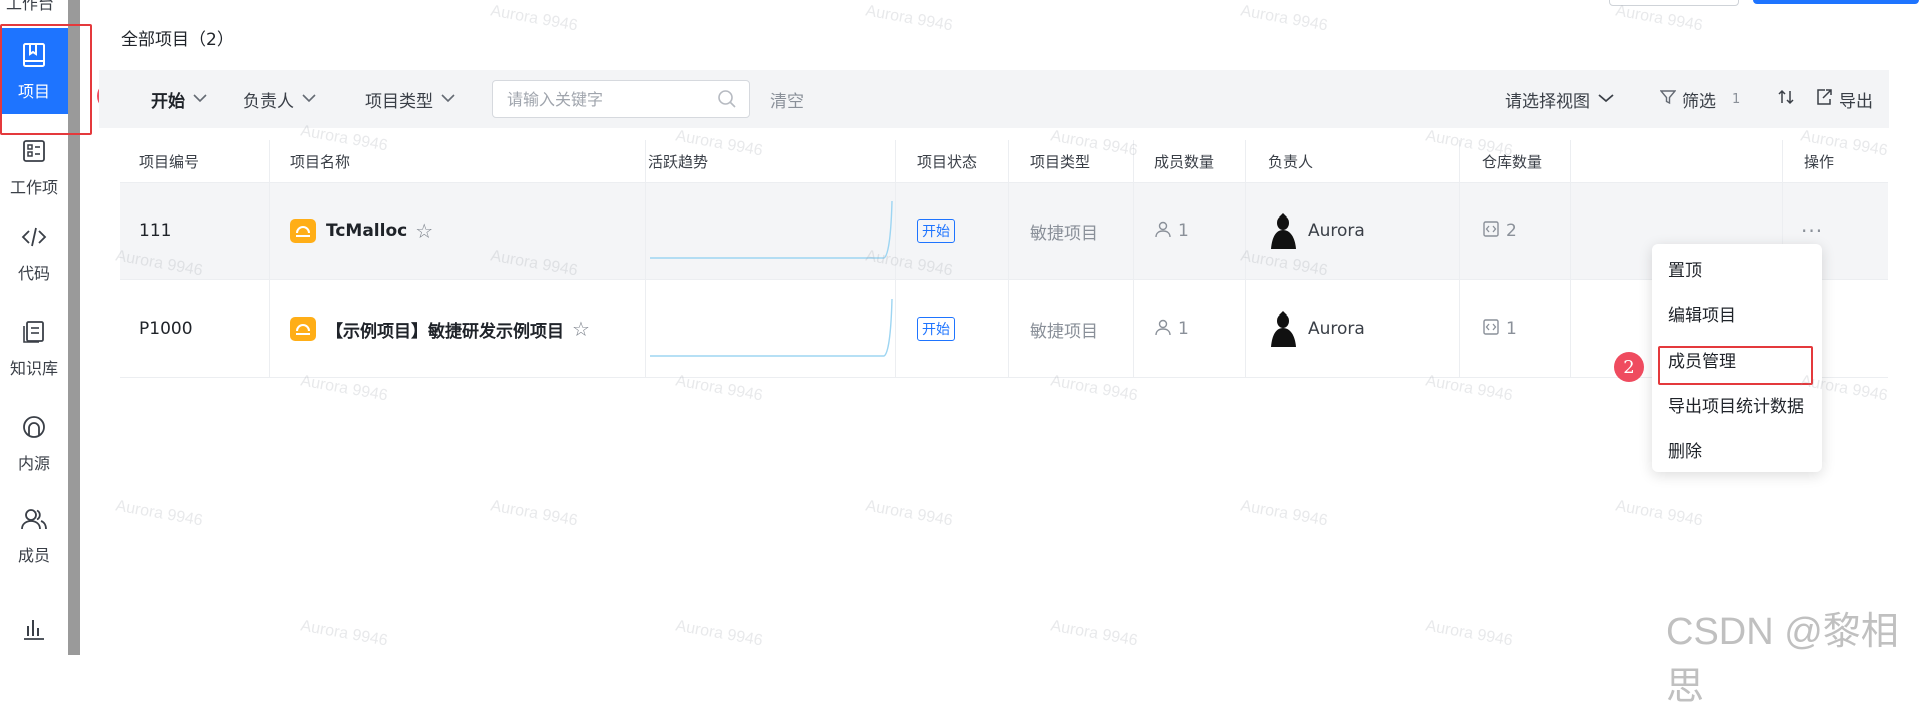  I want to click on project-name-cell: 【示例项目】敏捷研发示例项目 ☆, so click(440, 329).